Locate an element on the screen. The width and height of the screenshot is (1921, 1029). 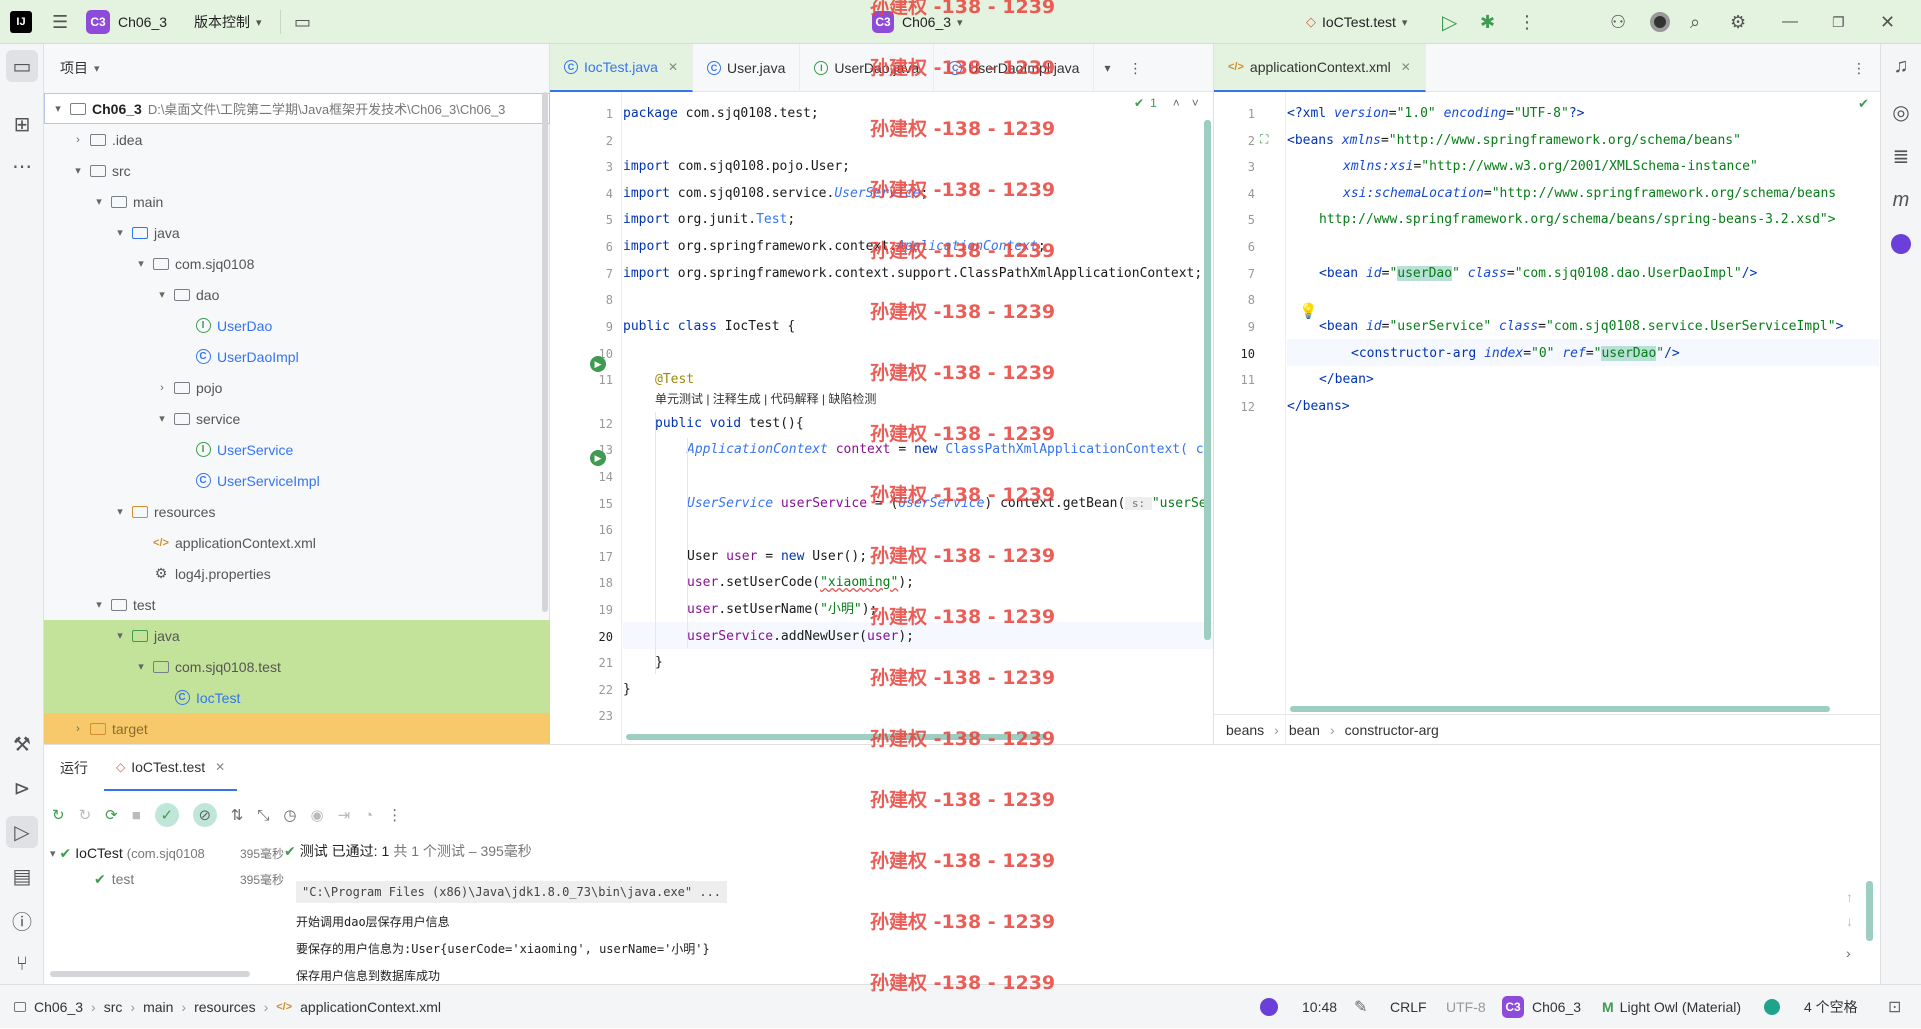
scroll-down-icon: ↓ is located at coordinates (1849, 921).